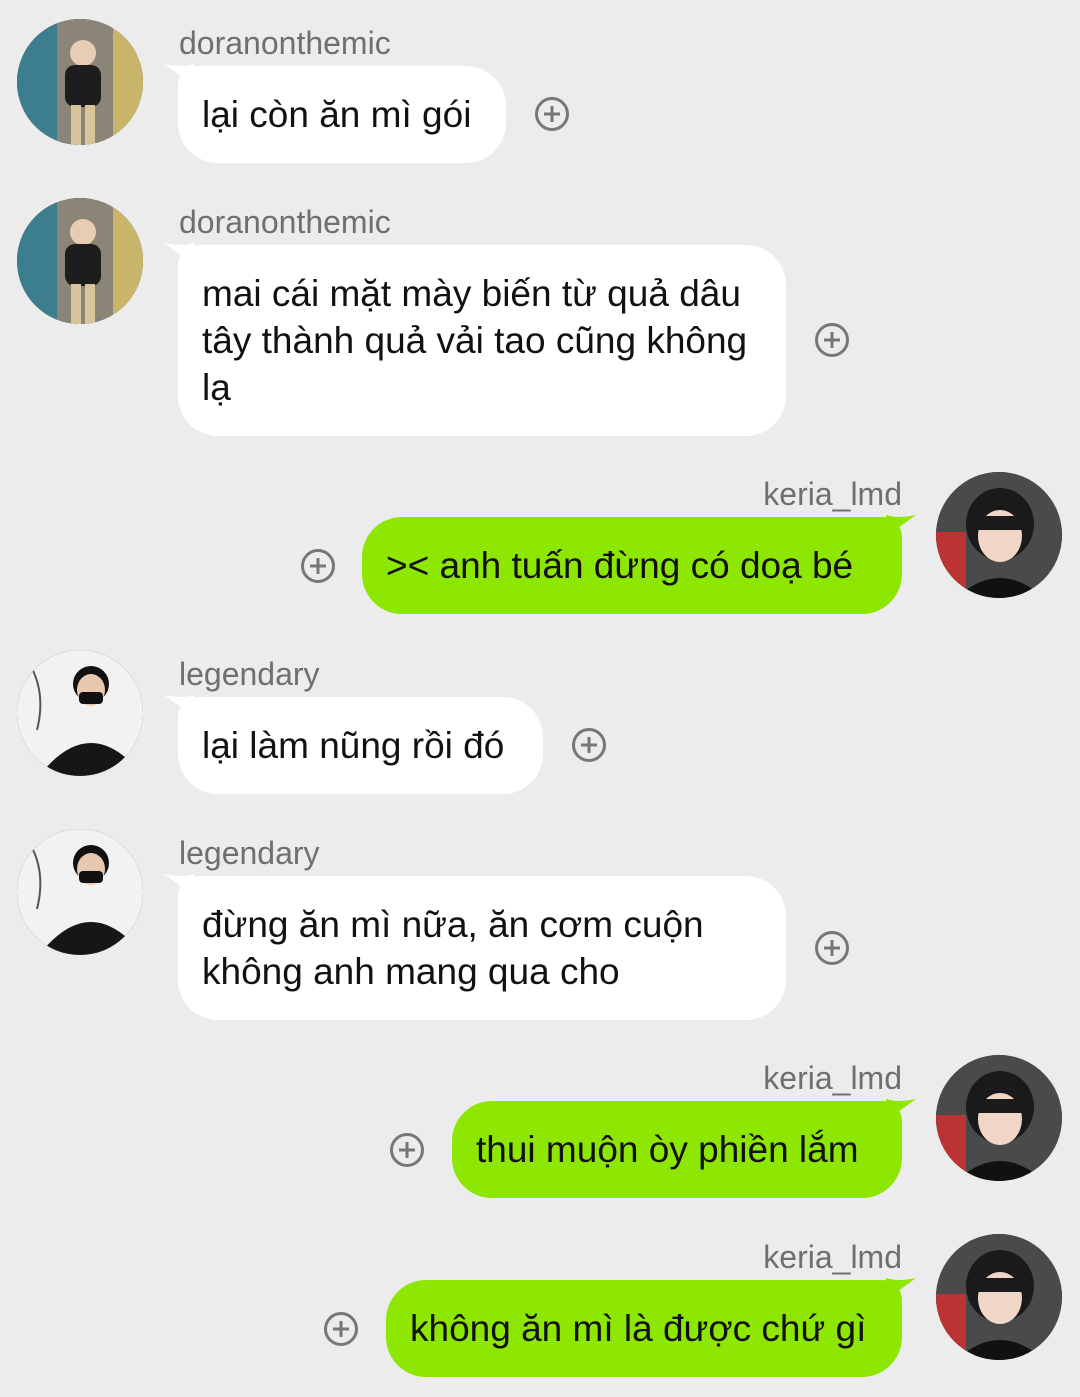 The width and height of the screenshot is (1080, 1397). I want to click on message-bubble: không ăn mì là được chứ gì, so click(644, 1328).